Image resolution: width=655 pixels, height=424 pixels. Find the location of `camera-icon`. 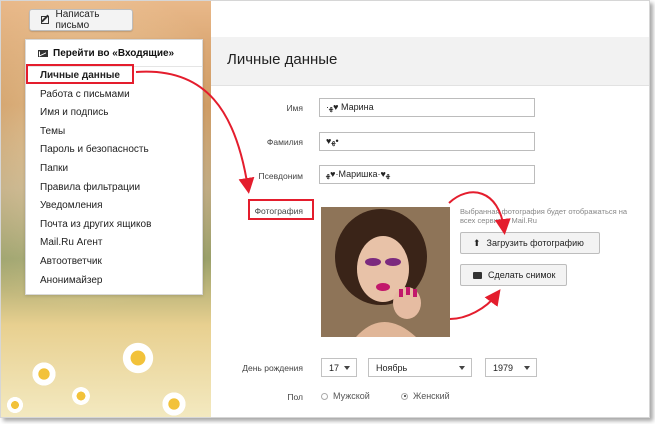

camera-icon is located at coordinates (477, 275).